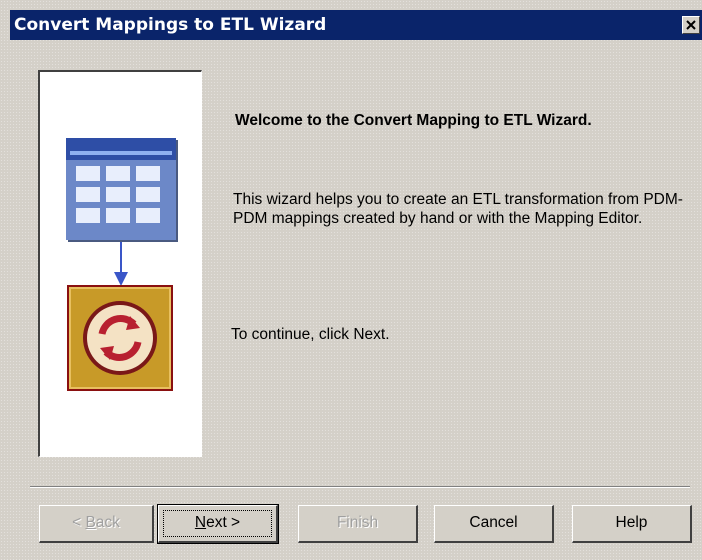 Image resolution: width=702 pixels, height=560 pixels. I want to click on continue-instruction: To continue, click Next., so click(310, 334).